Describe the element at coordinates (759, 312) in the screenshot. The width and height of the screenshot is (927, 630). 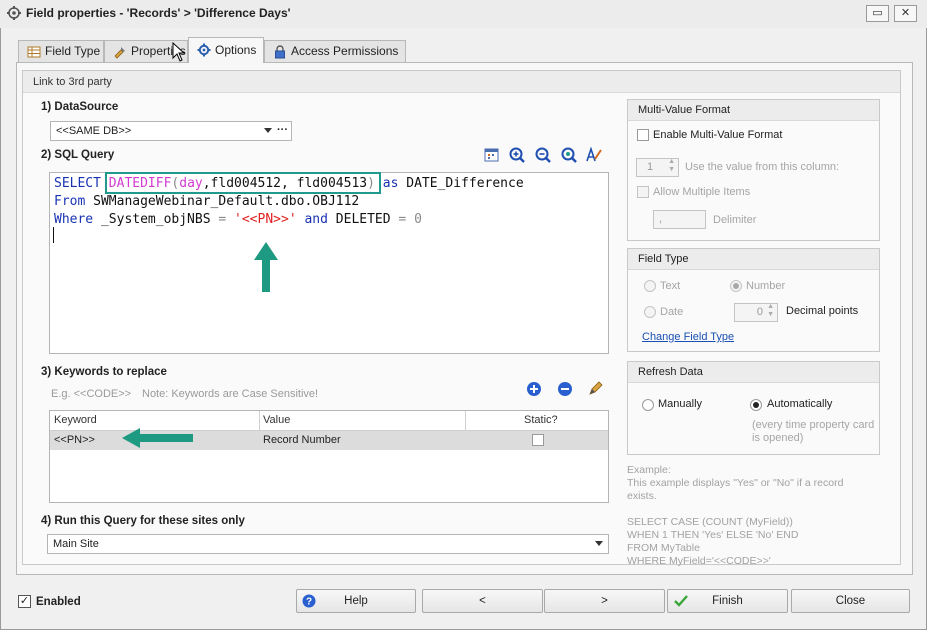
I see `decimal-spinner-value: 0` at that location.